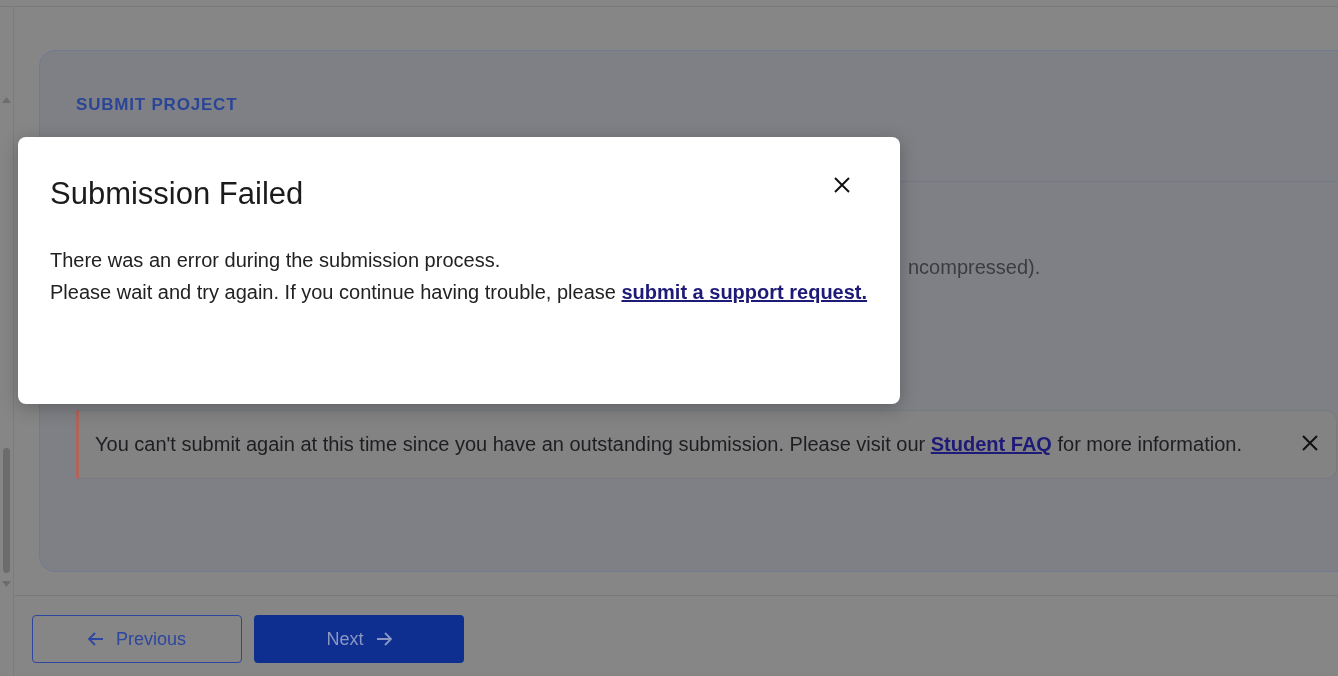 The image size is (1338, 676). What do you see at coordinates (383, 639) in the screenshot?
I see `arrow-right-icon` at bounding box center [383, 639].